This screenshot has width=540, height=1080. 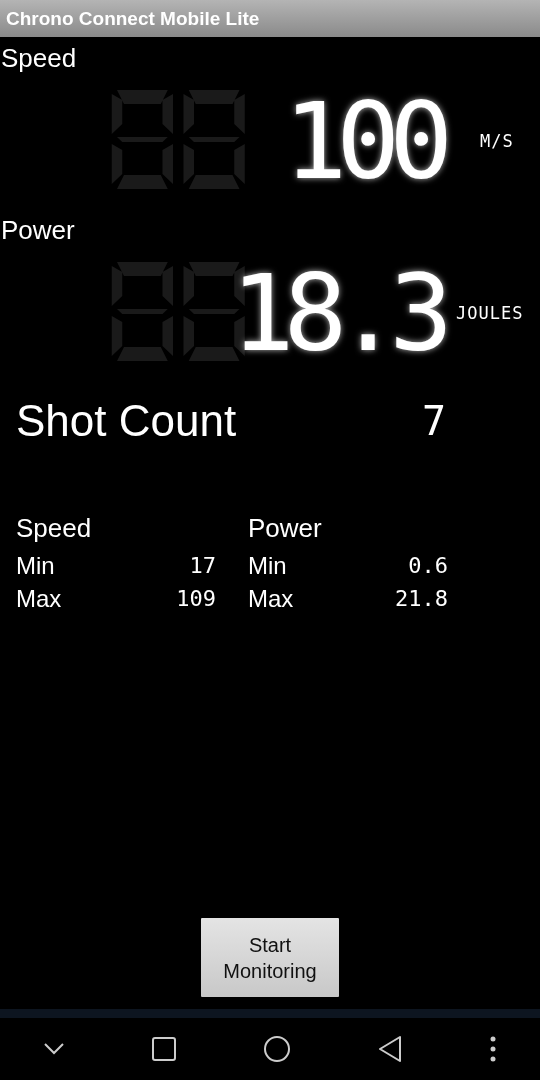 I want to click on unit-label: M/S, so click(x=497, y=141).